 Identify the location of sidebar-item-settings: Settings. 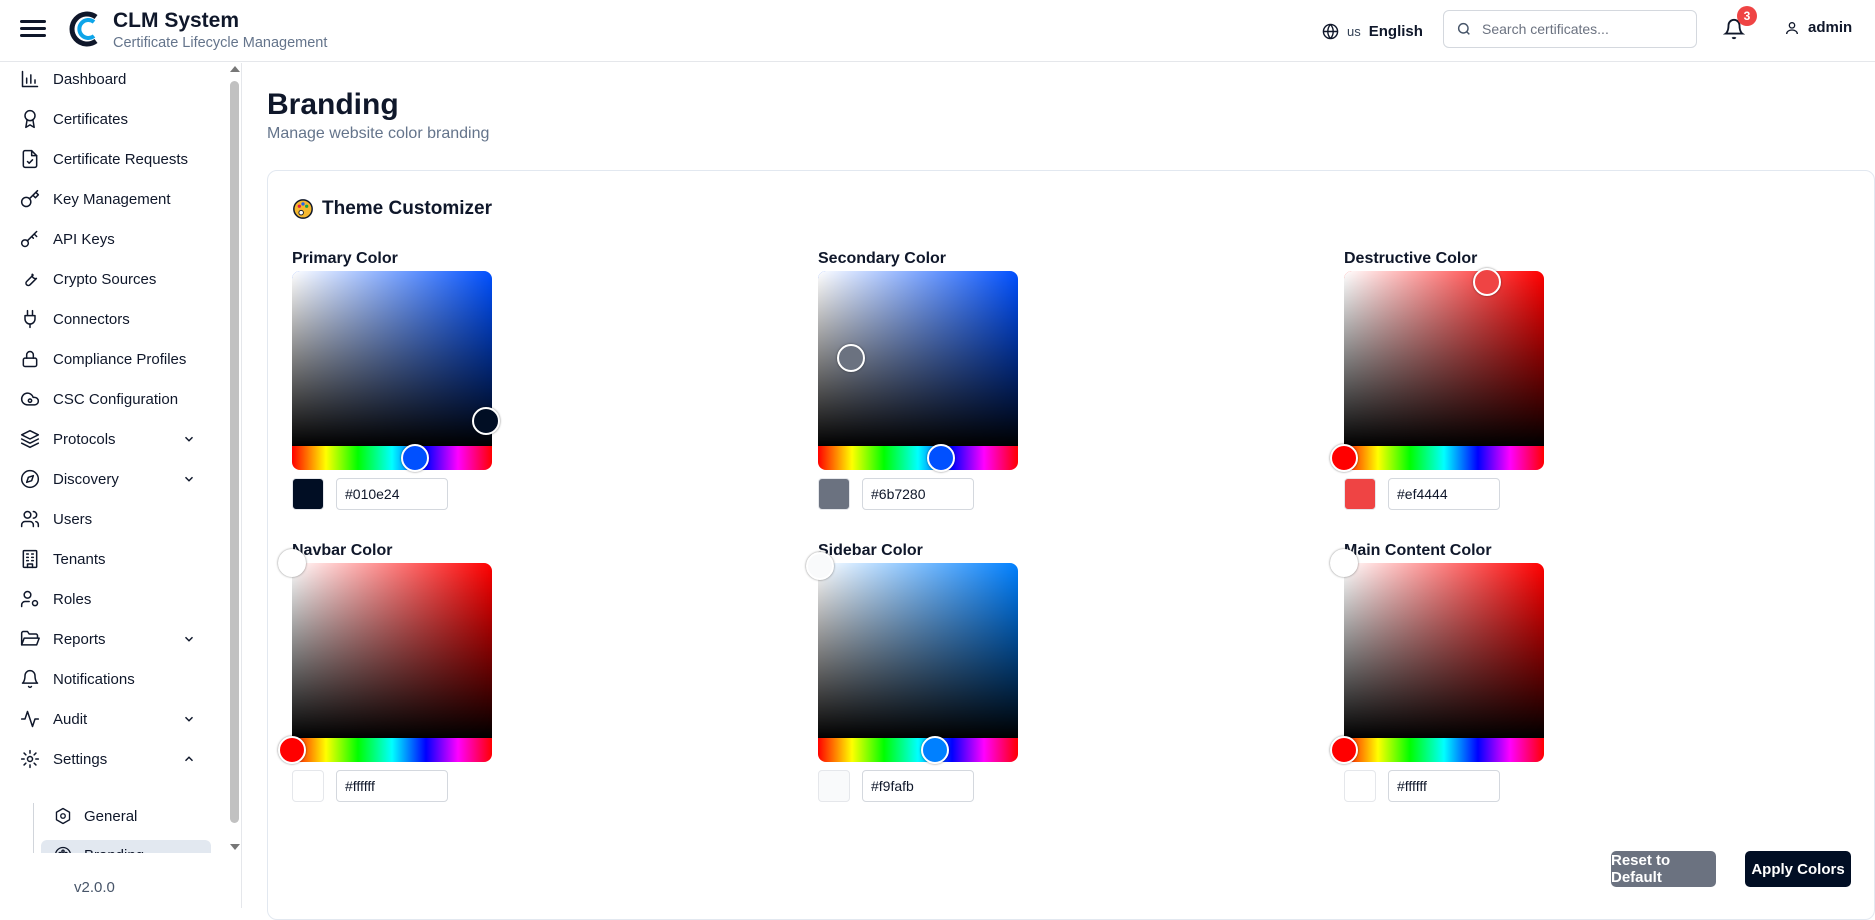
(110, 759).